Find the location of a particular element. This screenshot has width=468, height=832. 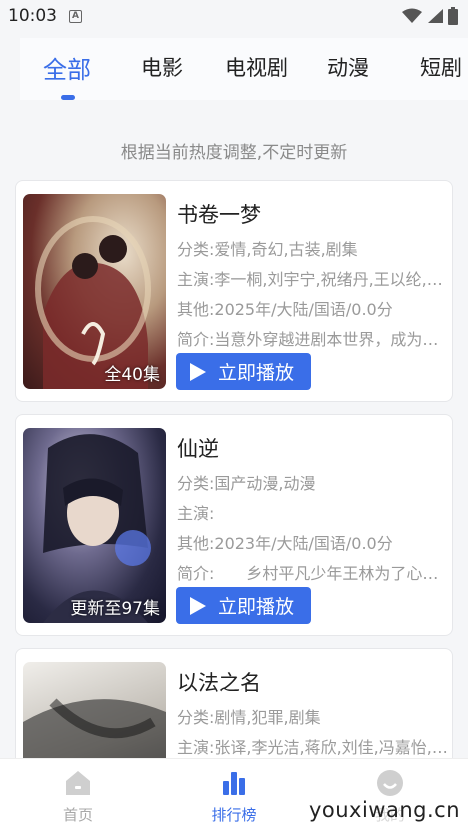

status-icons is located at coordinates (430, 16).